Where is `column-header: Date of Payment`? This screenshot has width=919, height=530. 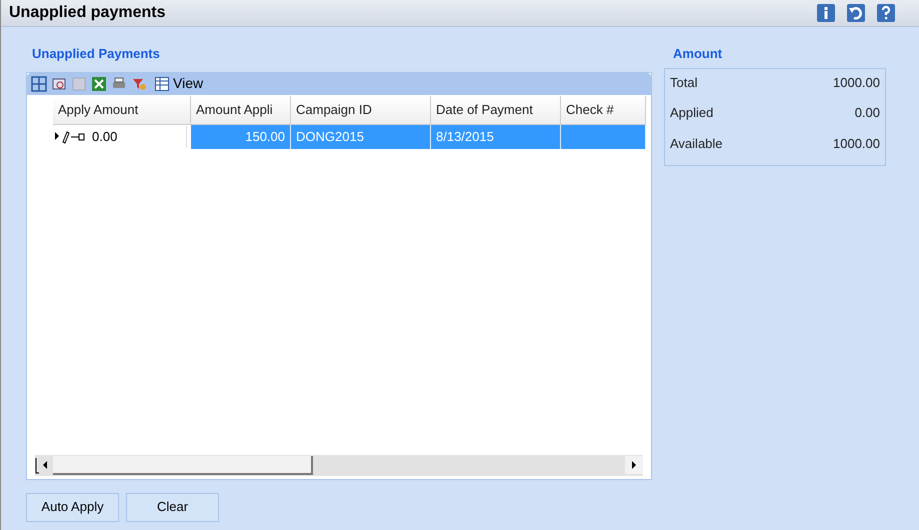 column-header: Date of Payment is located at coordinates (496, 110).